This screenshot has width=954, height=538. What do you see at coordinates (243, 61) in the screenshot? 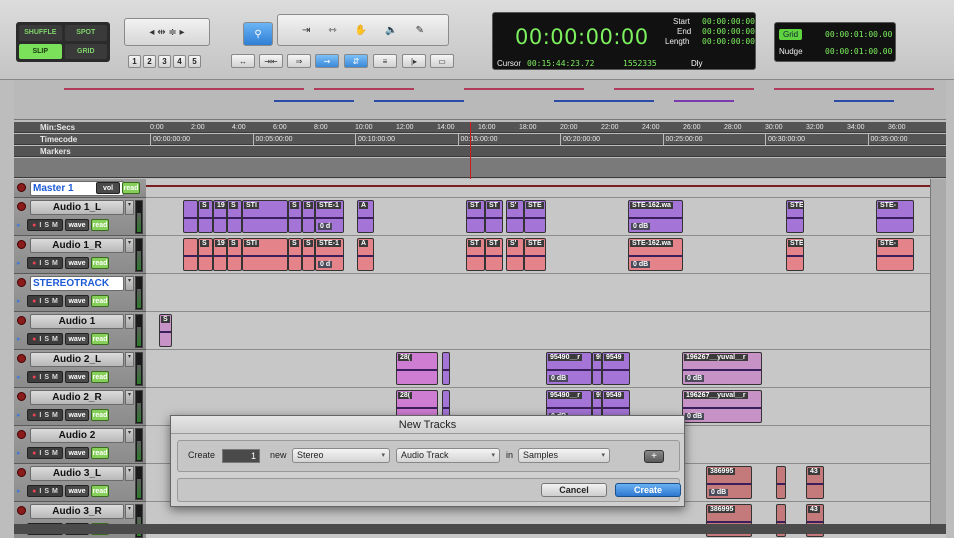
I see `tab-to-transient-icon: ↔` at bounding box center [243, 61].